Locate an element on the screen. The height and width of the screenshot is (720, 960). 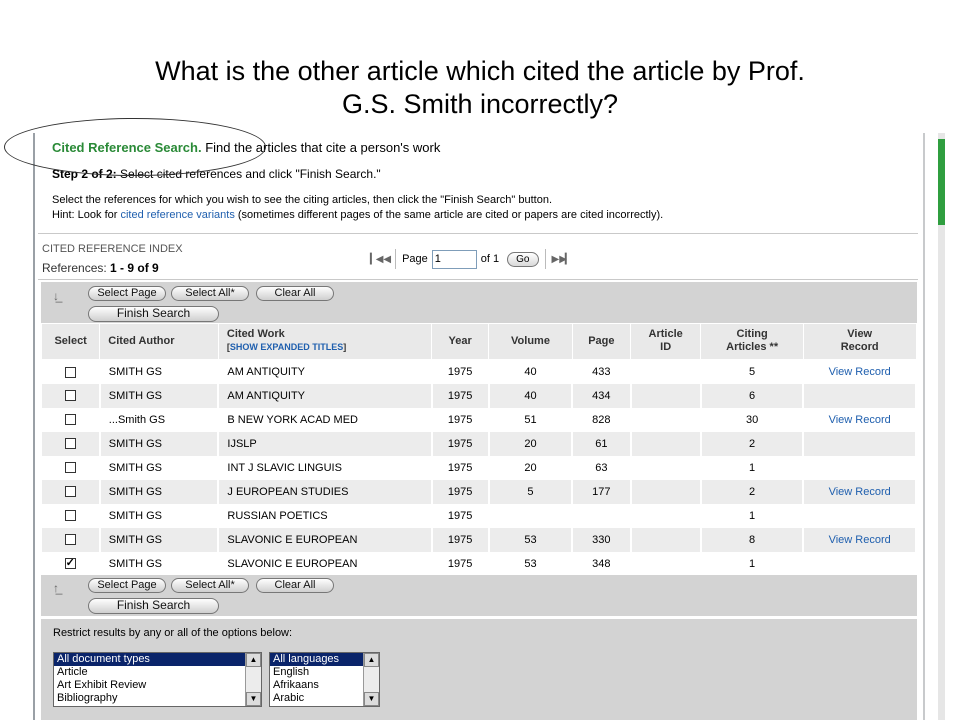
author-value: ...Smith GS is located at coordinates (137, 419).